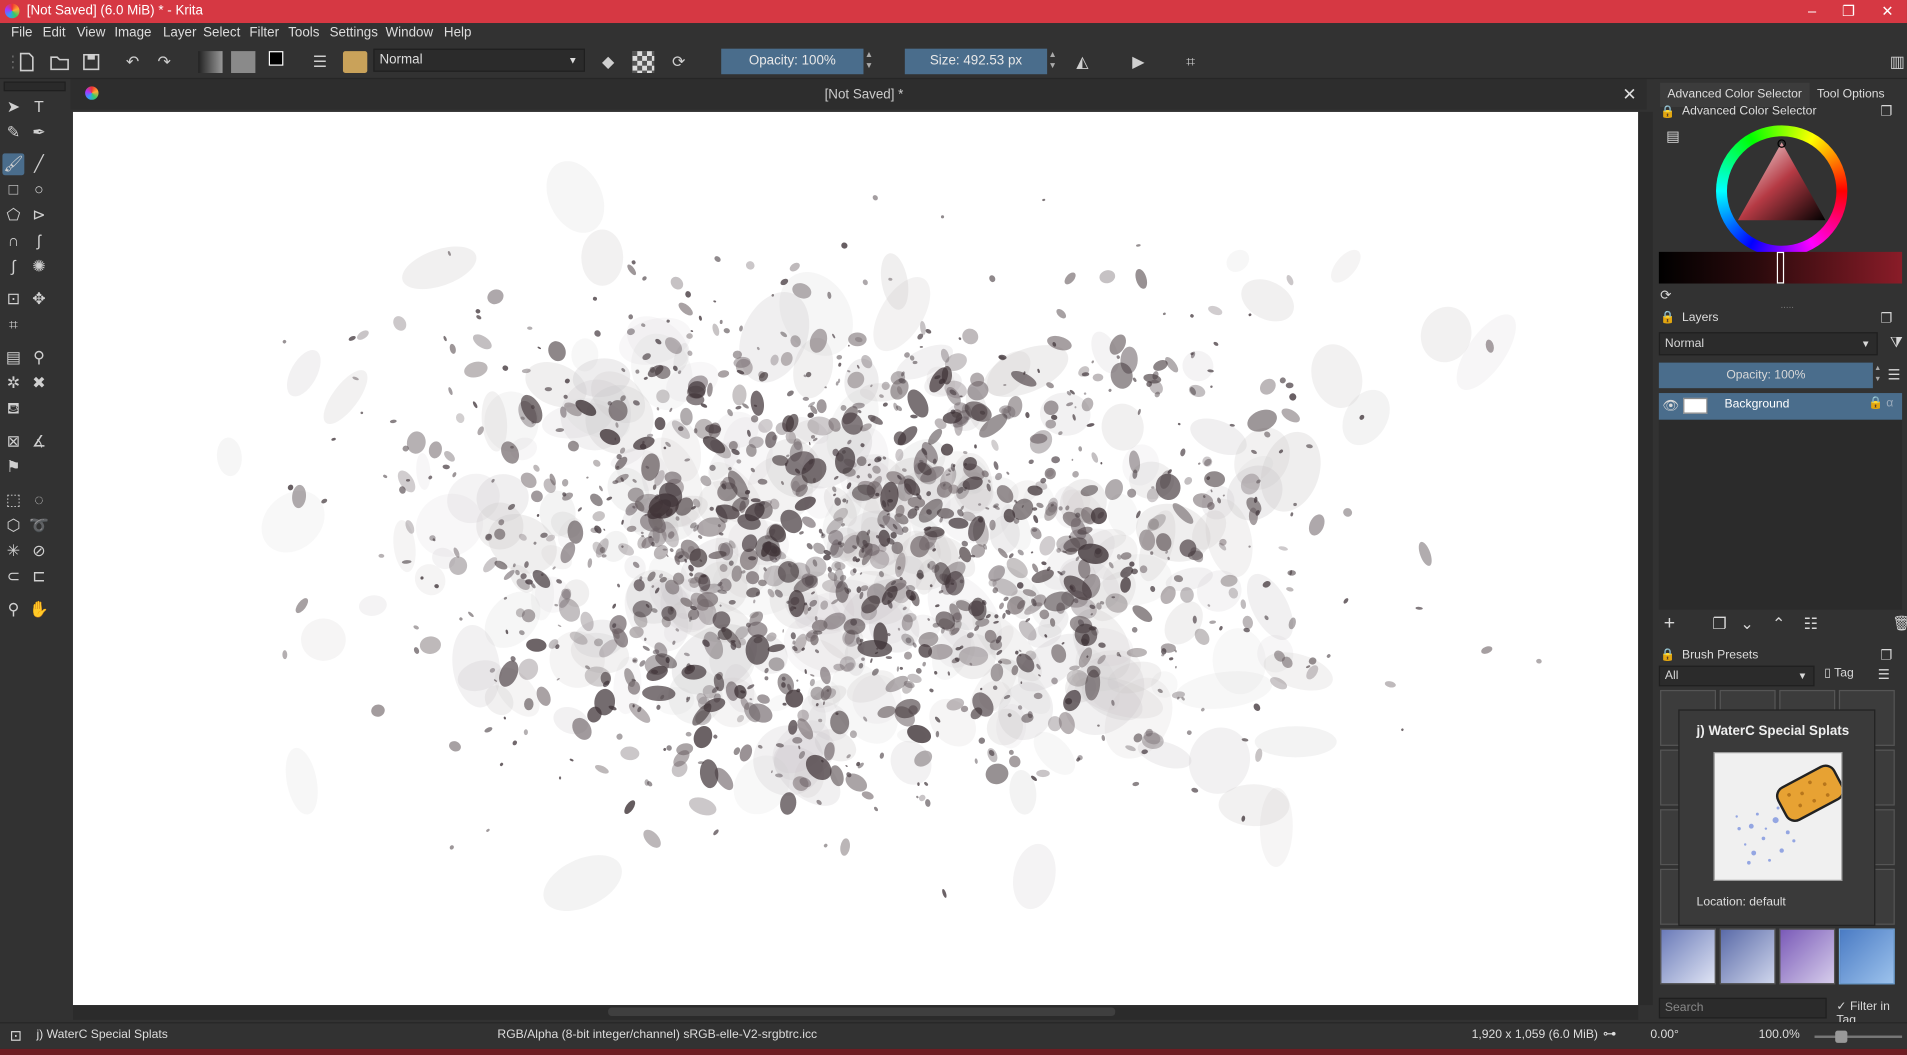 This screenshot has width=1907, height=1055. Describe the element at coordinates (1811, 624) in the screenshot. I see `layer-properties-icon: ☷` at that location.